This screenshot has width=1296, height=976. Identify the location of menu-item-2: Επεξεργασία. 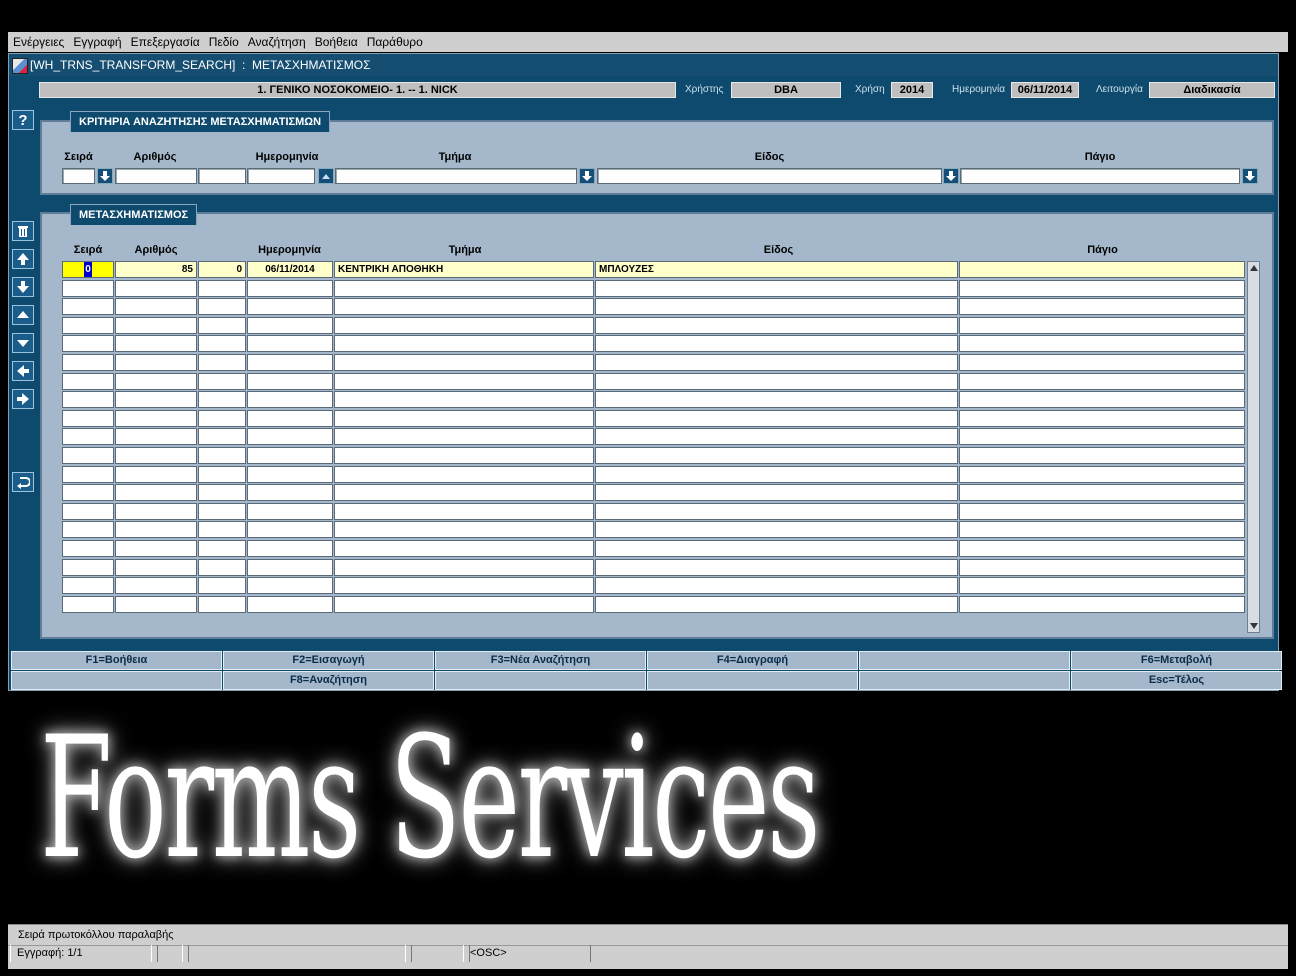
(165, 40).